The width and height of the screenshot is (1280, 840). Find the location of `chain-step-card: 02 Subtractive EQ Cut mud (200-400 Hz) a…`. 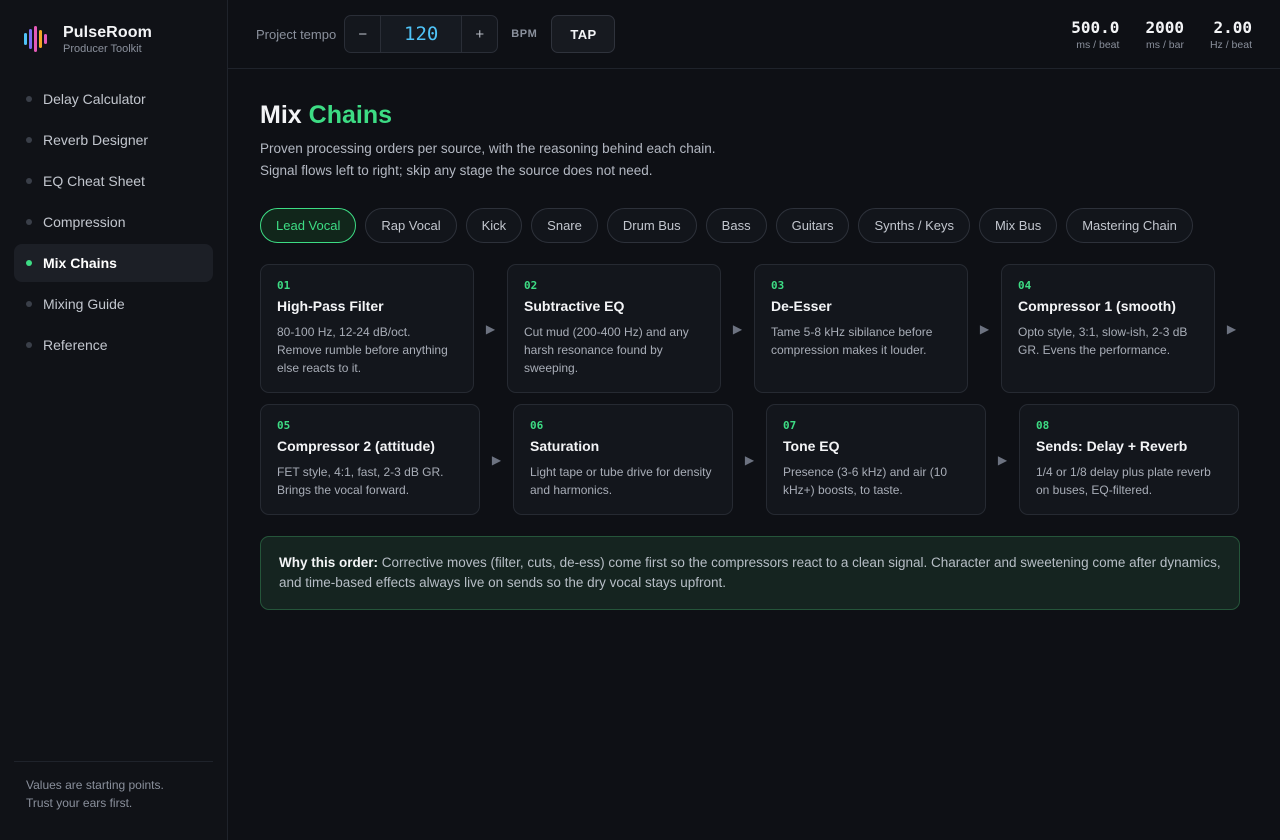

chain-step-card: 02 Subtractive EQ Cut mud (200-400 Hz) a… is located at coordinates (614, 328).